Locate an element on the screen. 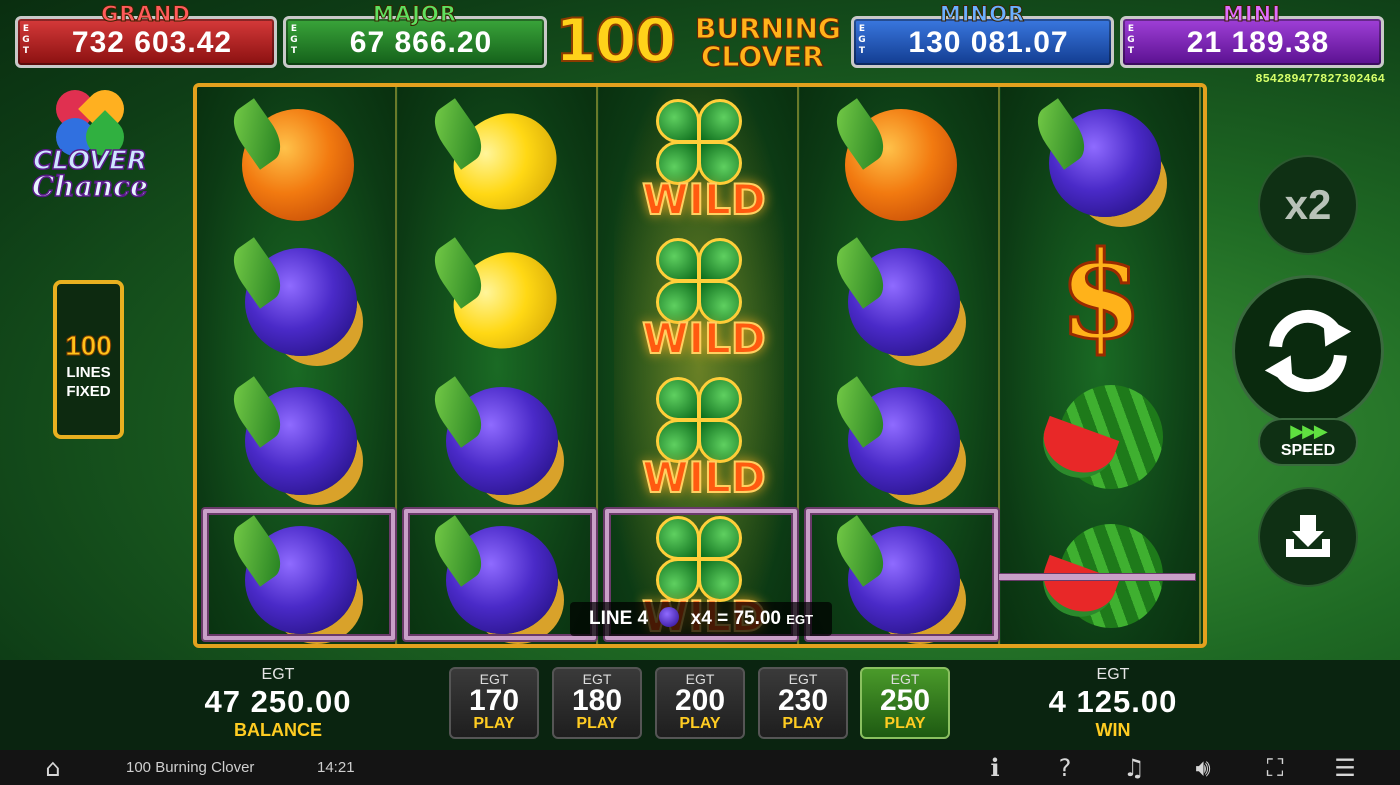 Image resolution: width=1400 pixels, height=785 pixels. volume-icon: 🔊︎ is located at coordinates (1203, 768).